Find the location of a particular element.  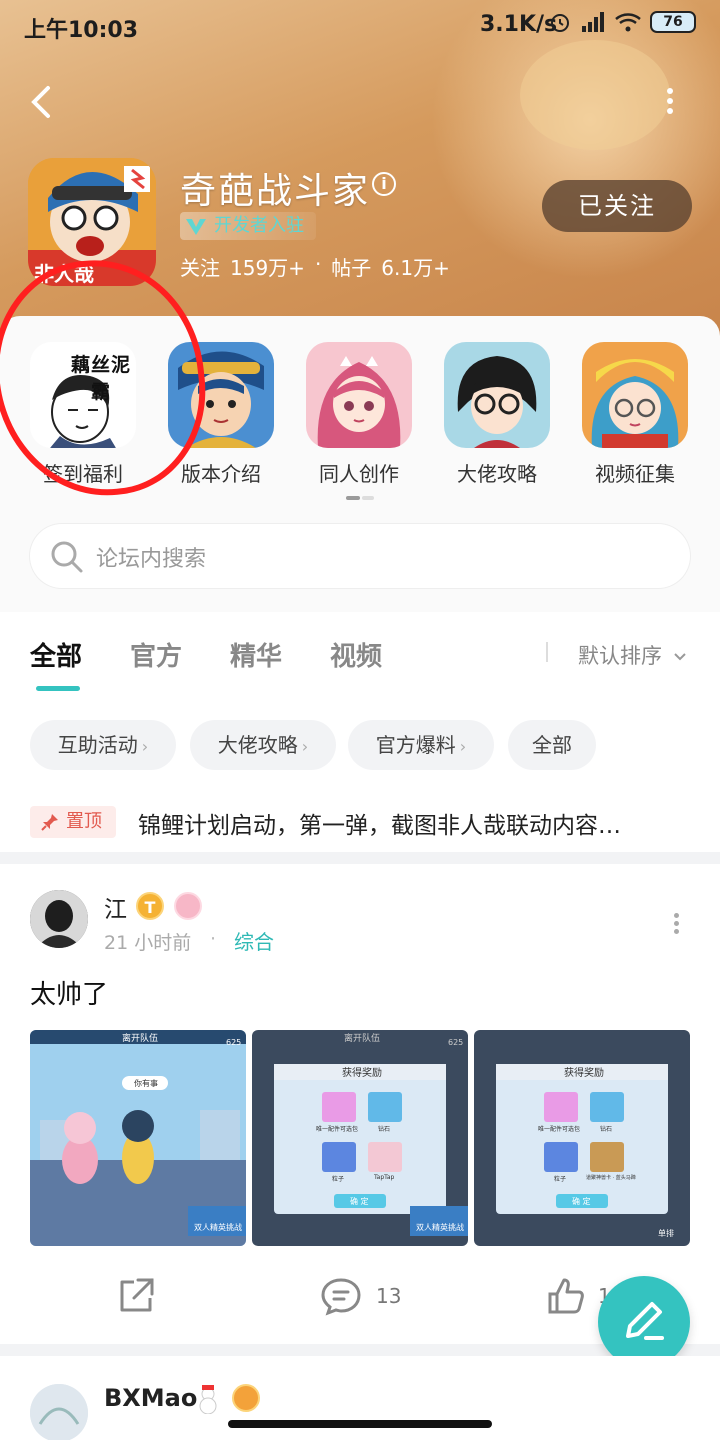

tab-all: 全部 is located at coordinates (56, 654).